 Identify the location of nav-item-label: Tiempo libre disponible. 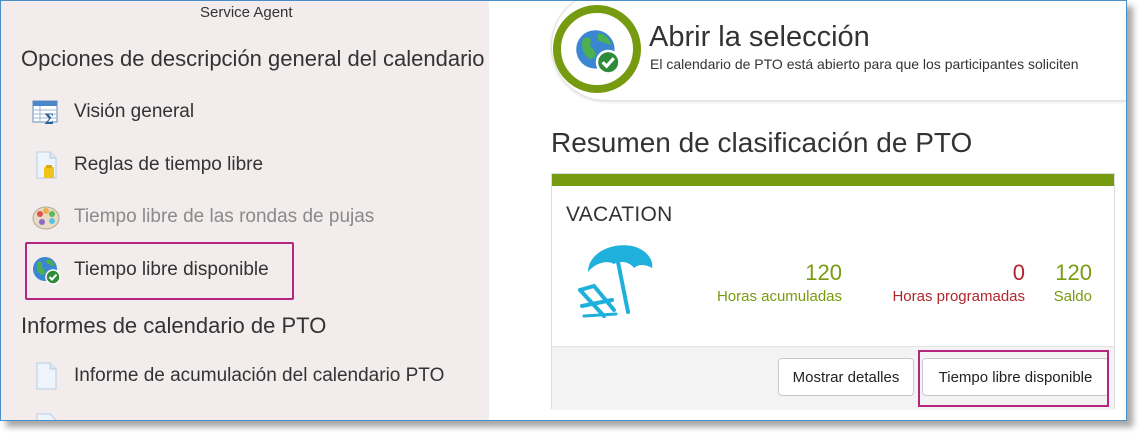
(171, 269).